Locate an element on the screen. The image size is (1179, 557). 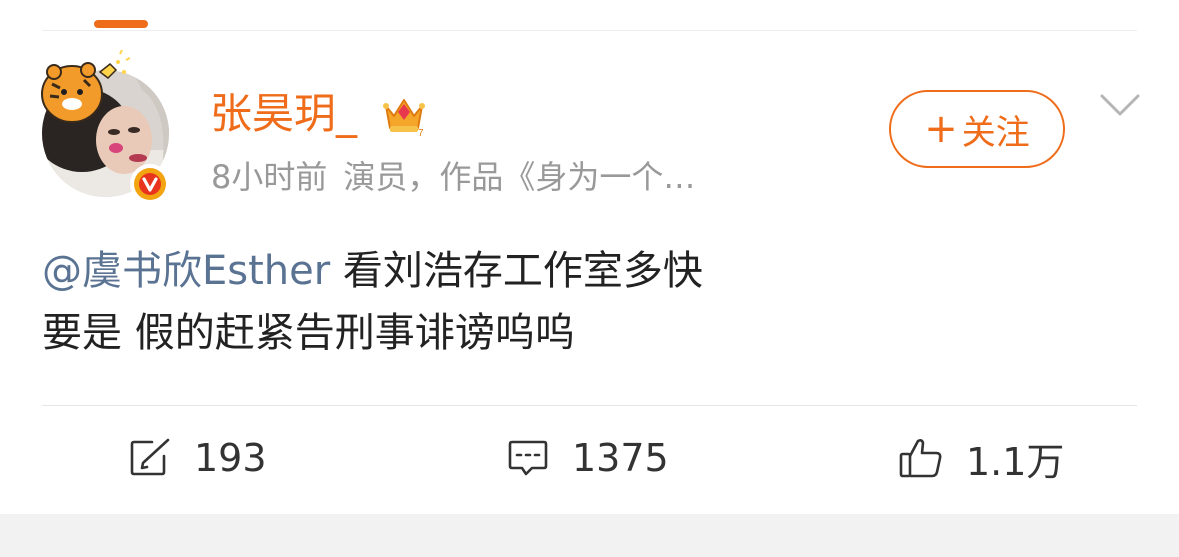
crown-icon: 7 is located at coordinates (404, 118).